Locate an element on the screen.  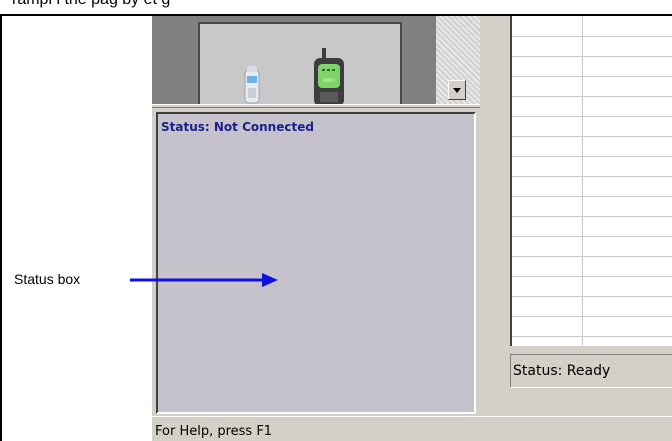
callout-label: Status box is located at coordinates (47, 279).